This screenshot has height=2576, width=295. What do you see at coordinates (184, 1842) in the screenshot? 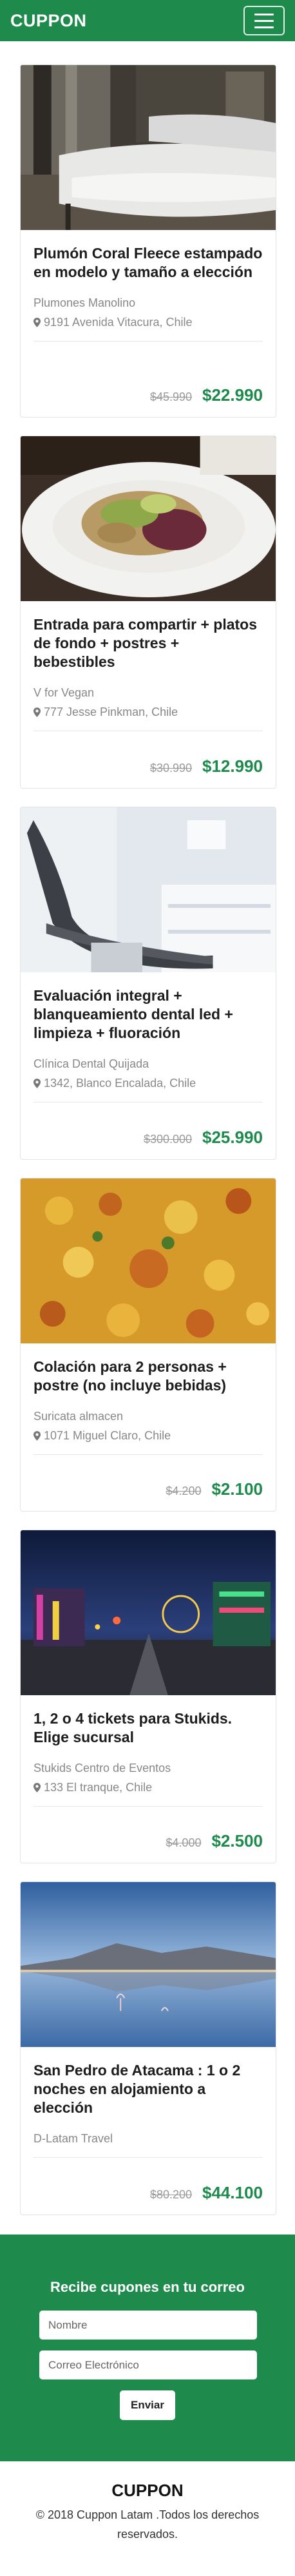
I see `original-price: $4.000` at bounding box center [184, 1842].